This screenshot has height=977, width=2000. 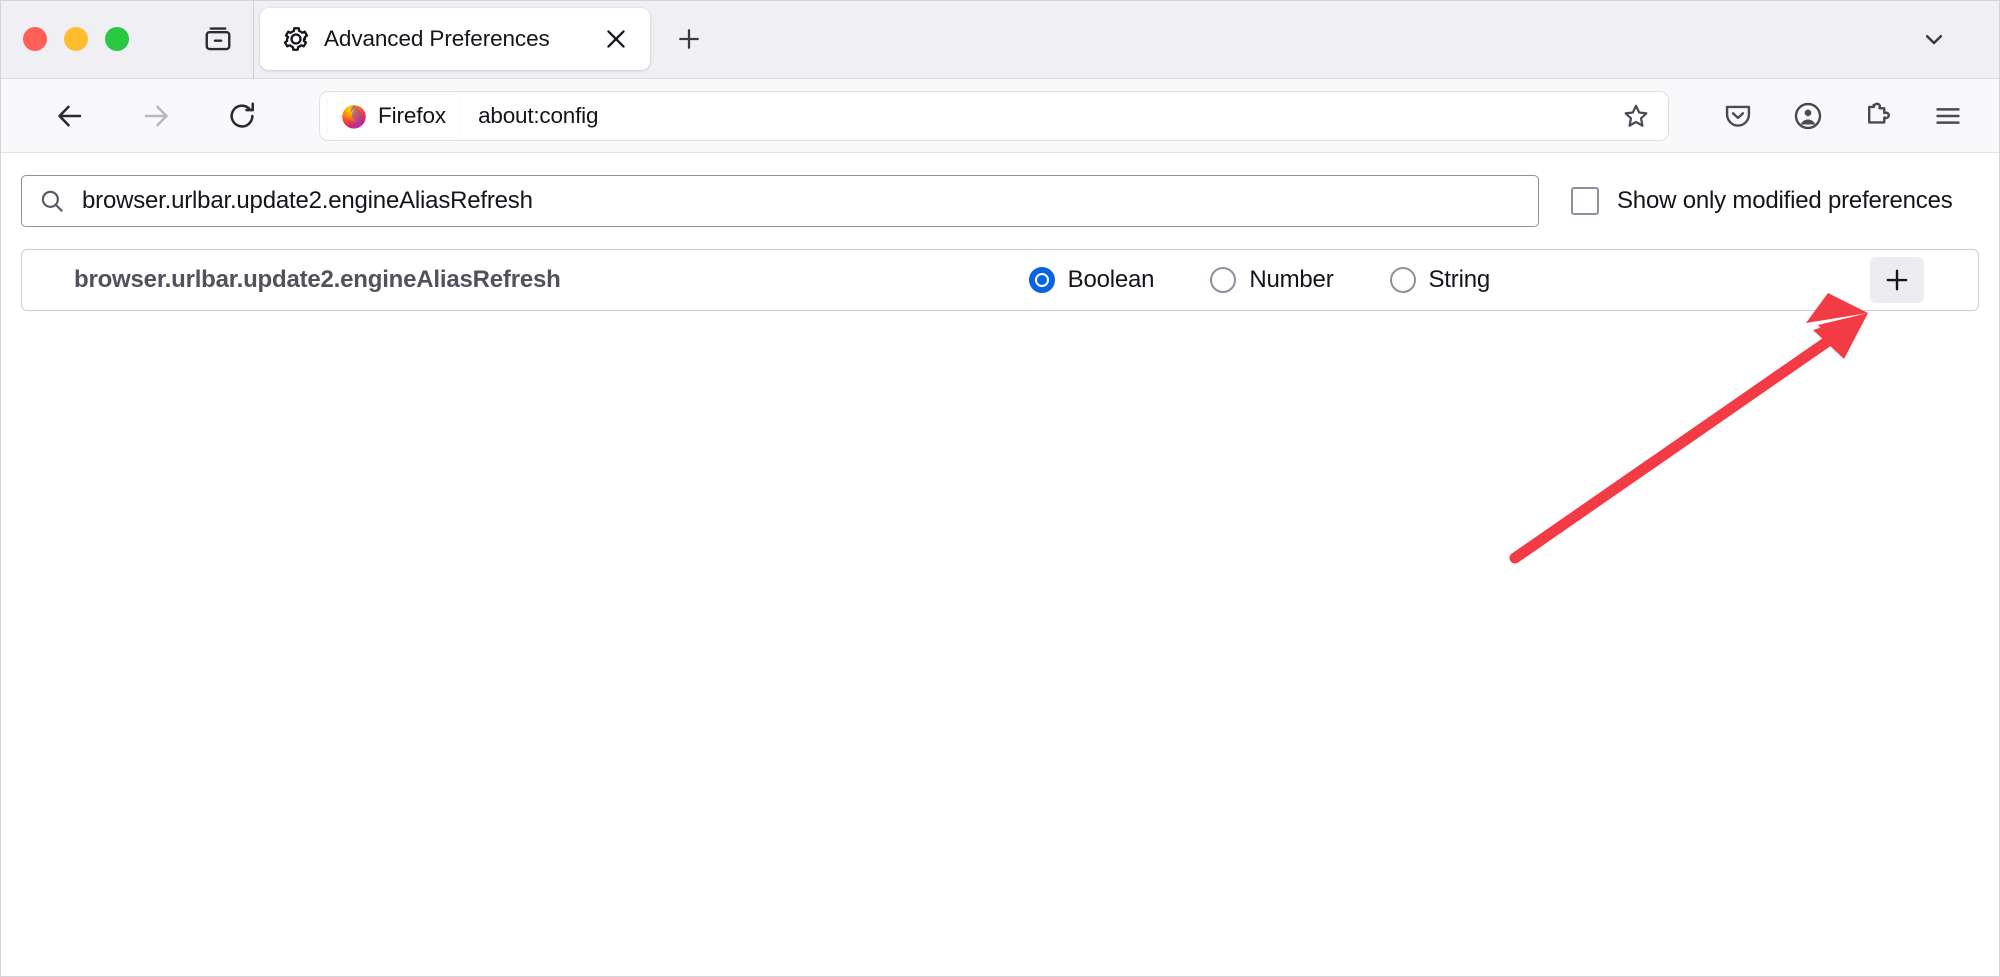 I want to click on bookmark-button, so click(x=1636, y=116).